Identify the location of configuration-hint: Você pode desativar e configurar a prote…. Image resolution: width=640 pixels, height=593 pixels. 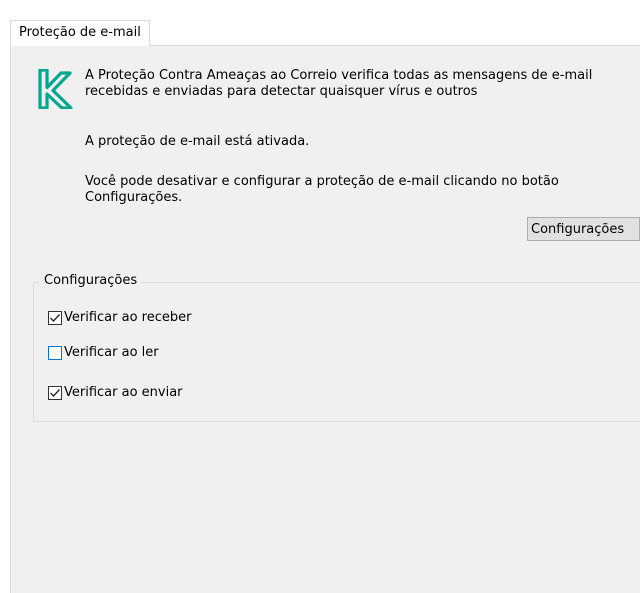
(322, 189).